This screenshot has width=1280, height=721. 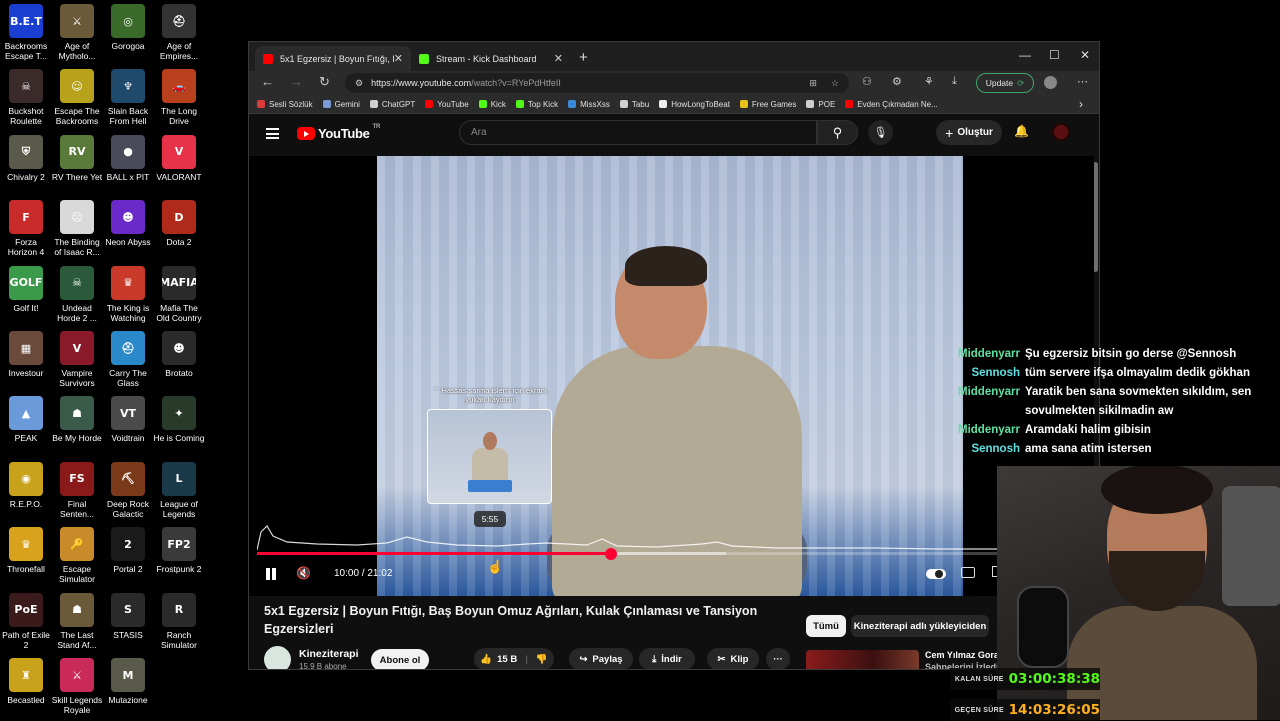 I want to click on extension-icon: ⚘, so click(x=929, y=81).